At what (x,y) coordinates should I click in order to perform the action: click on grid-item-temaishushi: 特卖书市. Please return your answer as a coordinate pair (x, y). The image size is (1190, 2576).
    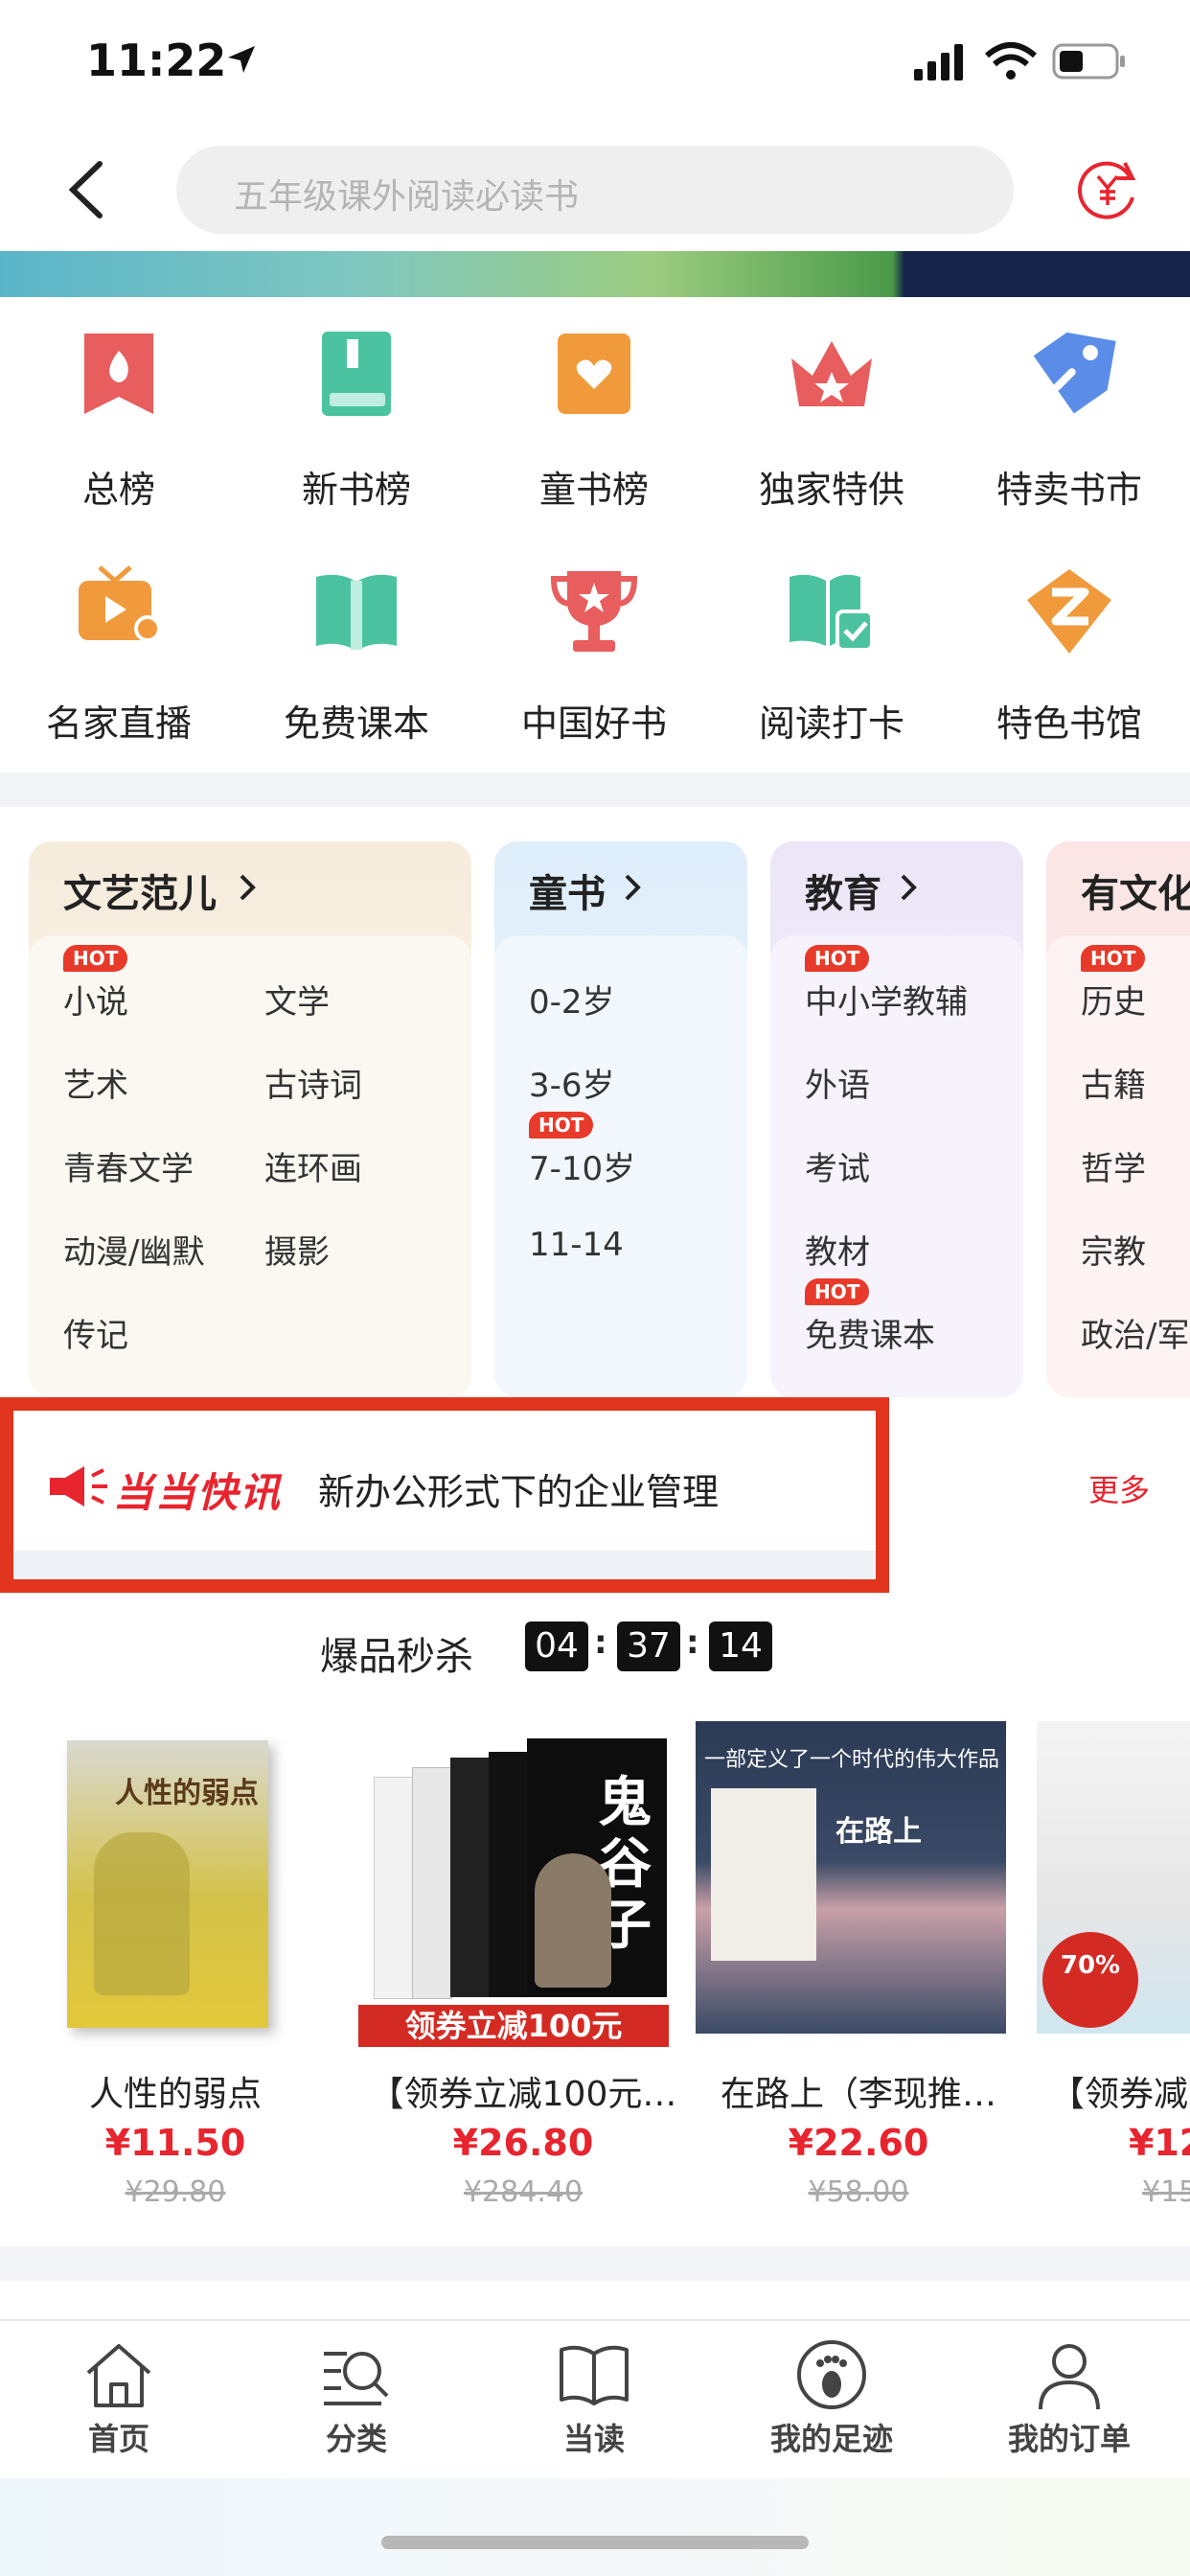
    Looking at the image, I should click on (1069, 422).